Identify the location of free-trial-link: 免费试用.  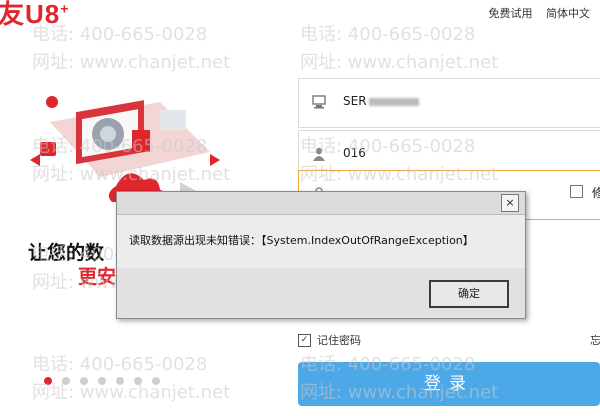
(511, 13).